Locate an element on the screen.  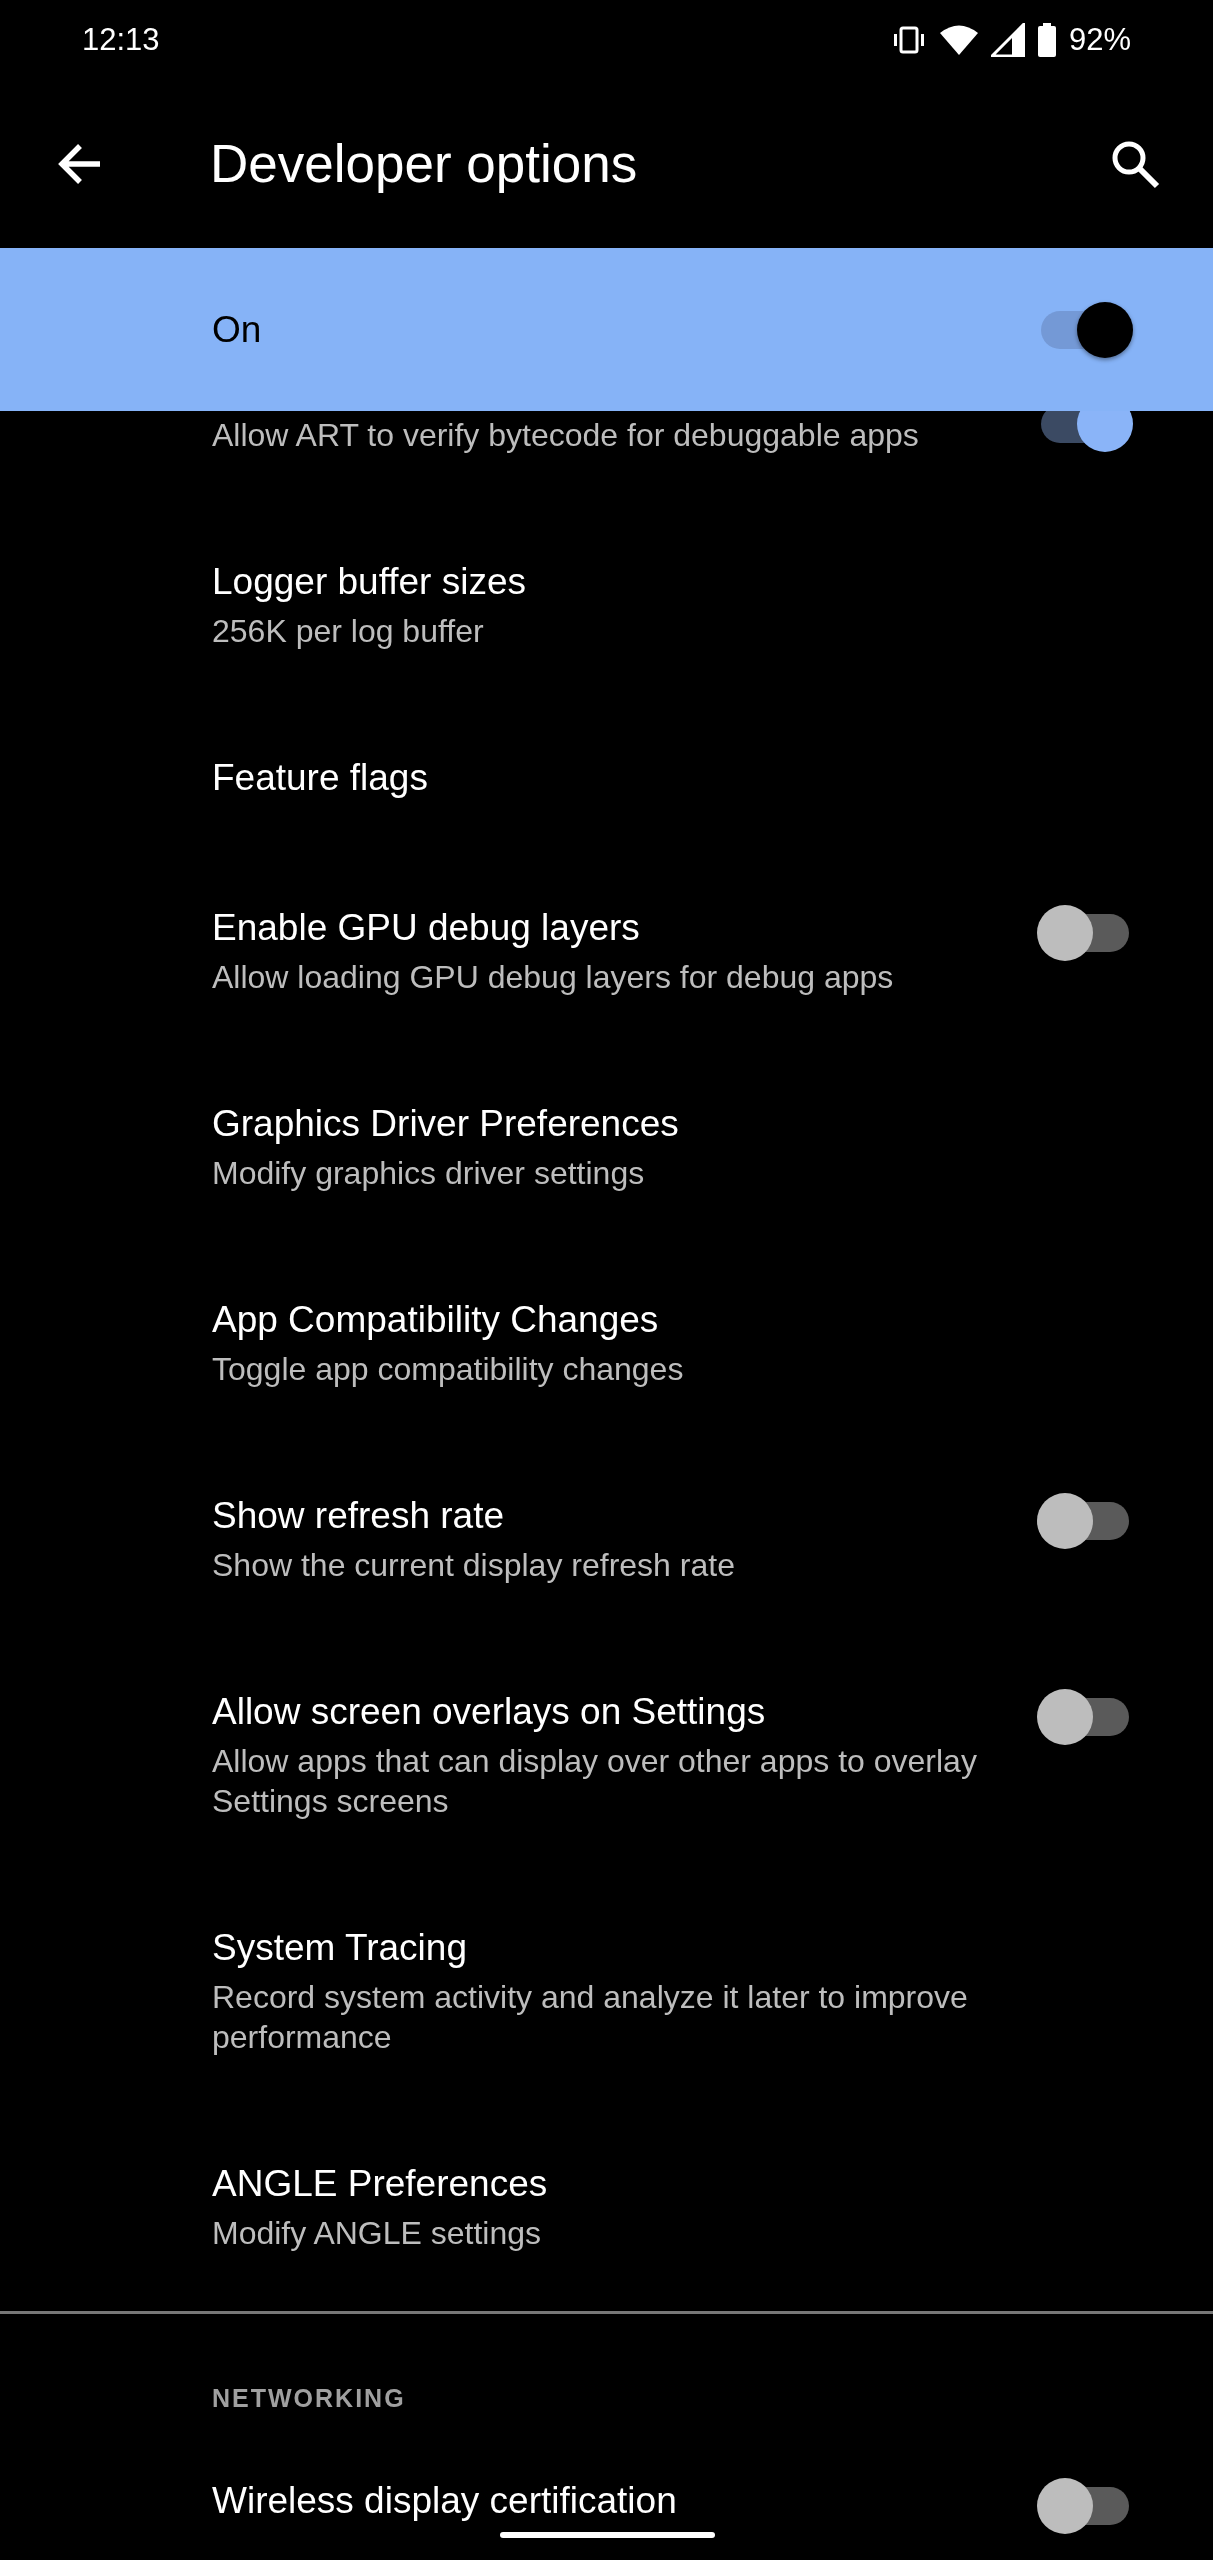
setting-title: Enable GPU debug layers is located at coordinates (594, 928).